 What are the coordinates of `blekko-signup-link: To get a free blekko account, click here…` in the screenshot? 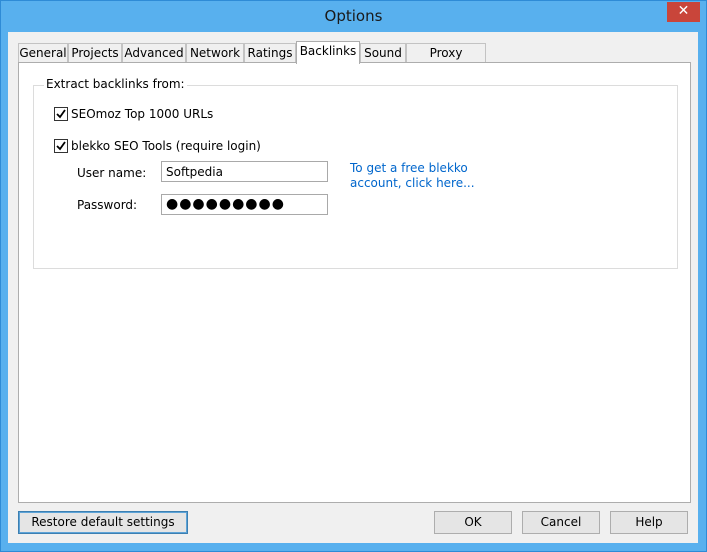 It's located at (415, 176).